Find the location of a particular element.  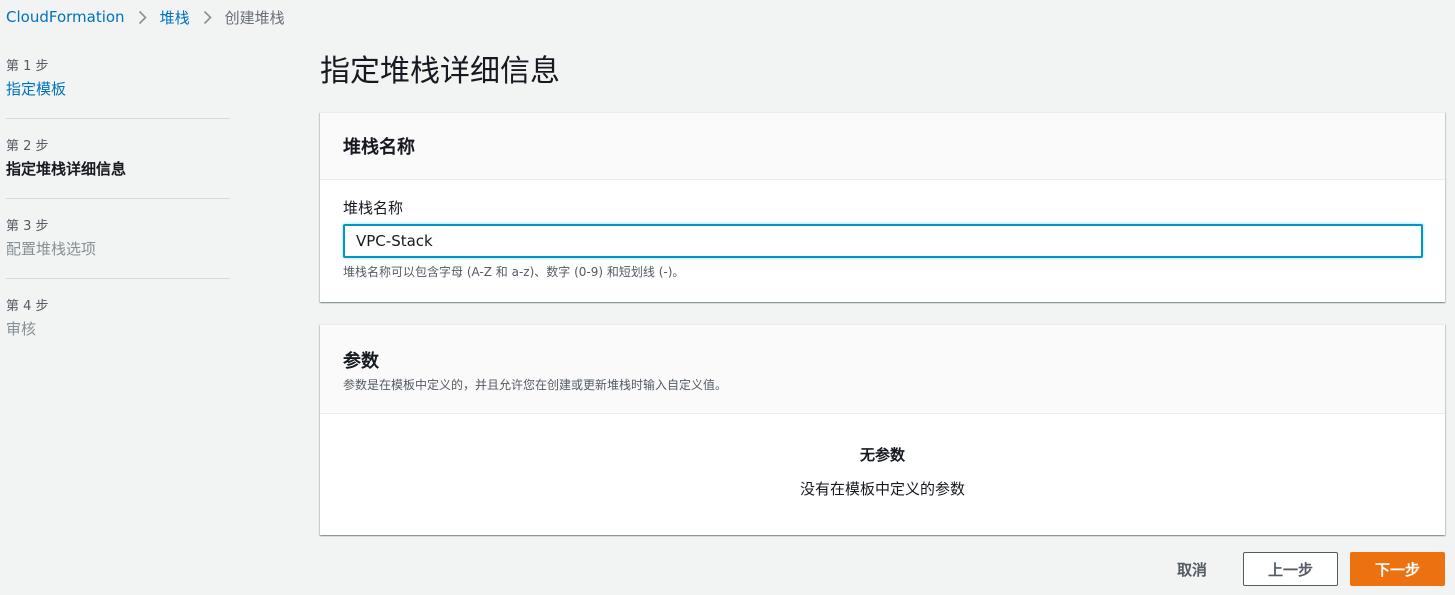

stack-name-input is located at coordinates (883, 241).